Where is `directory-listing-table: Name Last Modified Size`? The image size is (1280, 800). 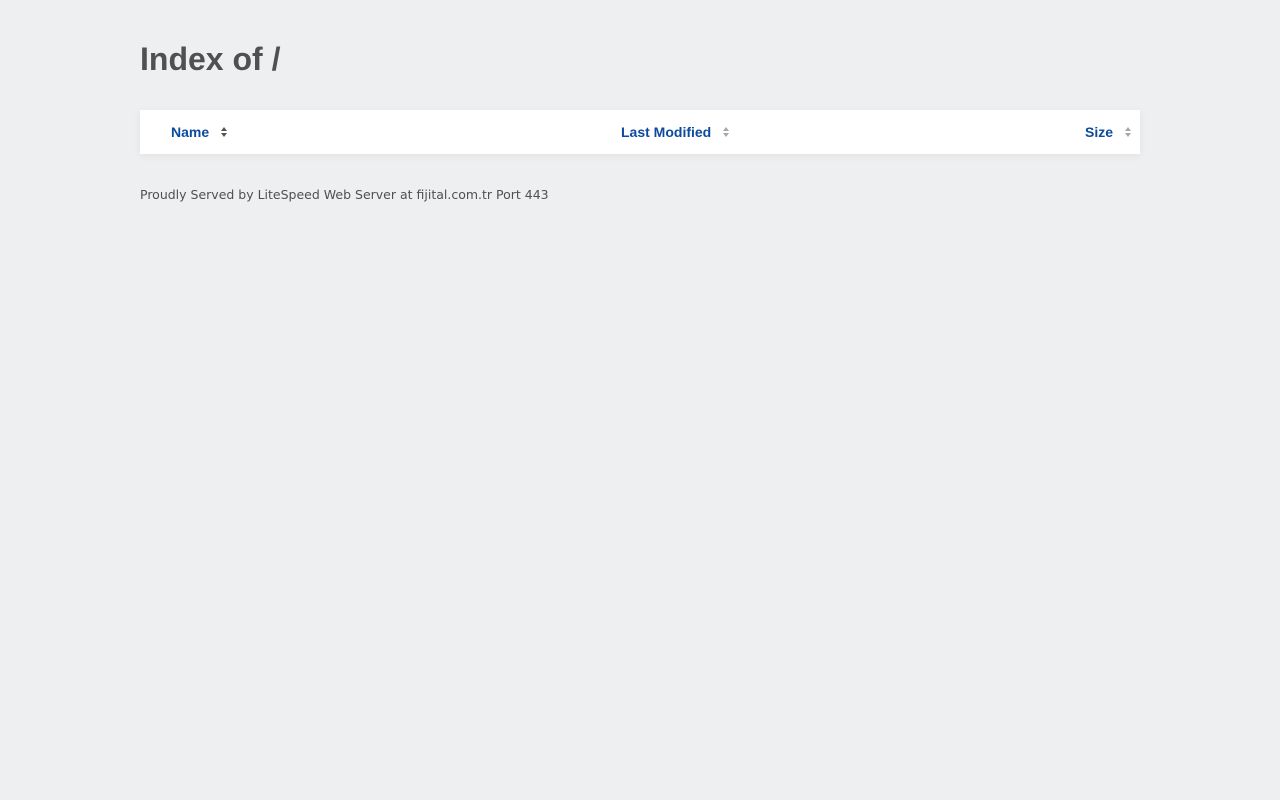 directory-listing-table: Name Last Modified Size is located at coordinates (640, 132).